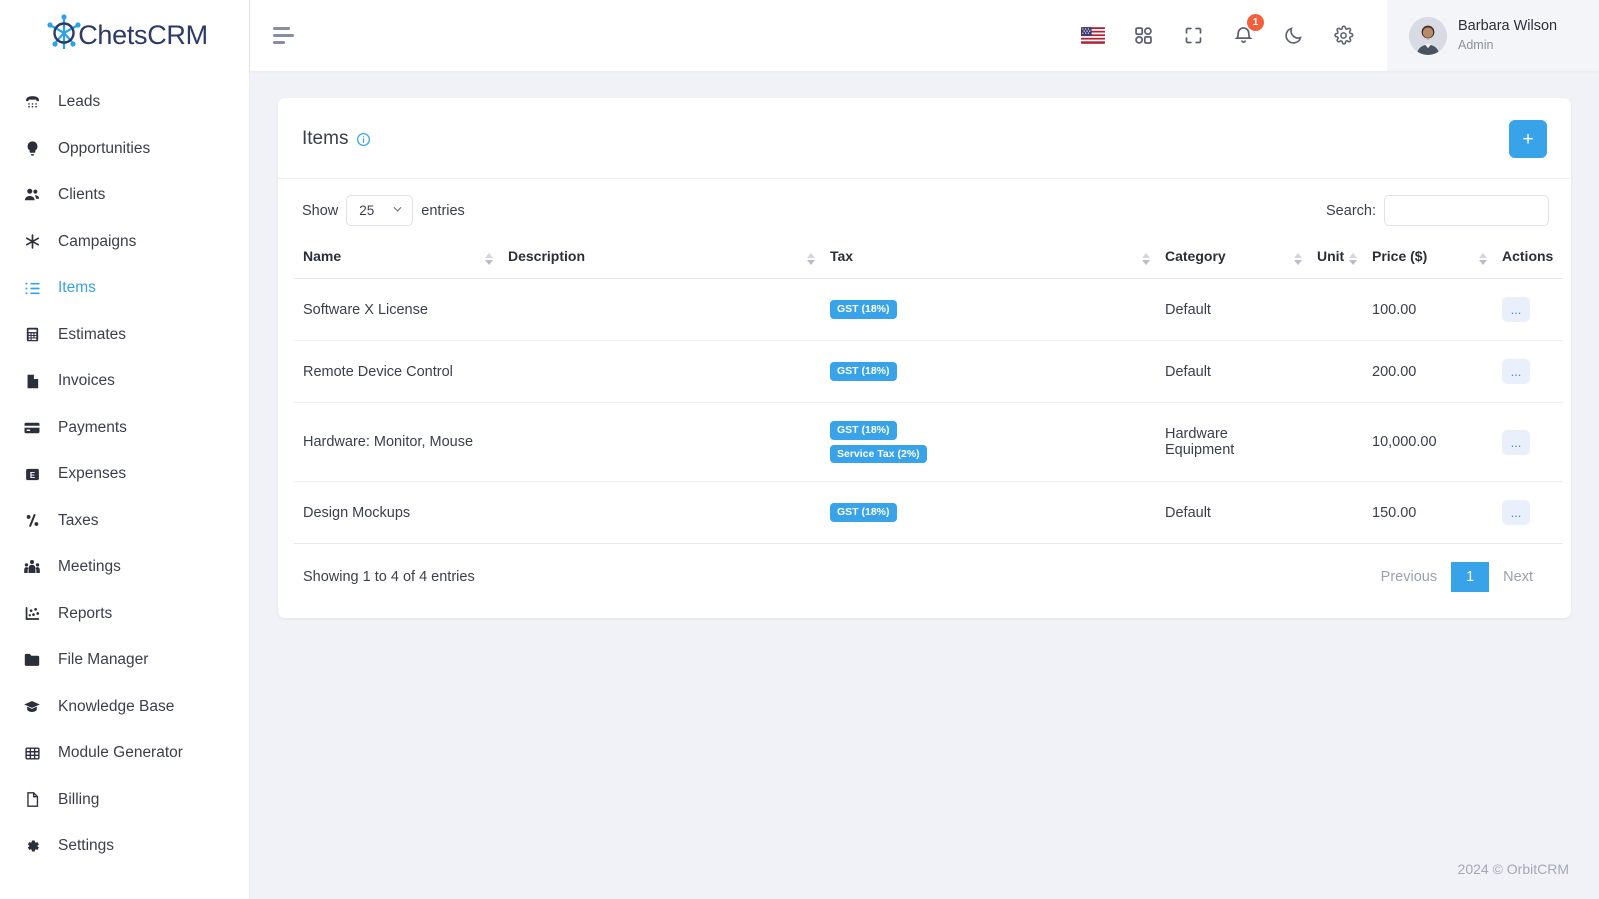 This screenshot has height=899, width=1599. I want to click on table-row: Design Mockups GST (18%) Default 150.00, so click(928, 512).